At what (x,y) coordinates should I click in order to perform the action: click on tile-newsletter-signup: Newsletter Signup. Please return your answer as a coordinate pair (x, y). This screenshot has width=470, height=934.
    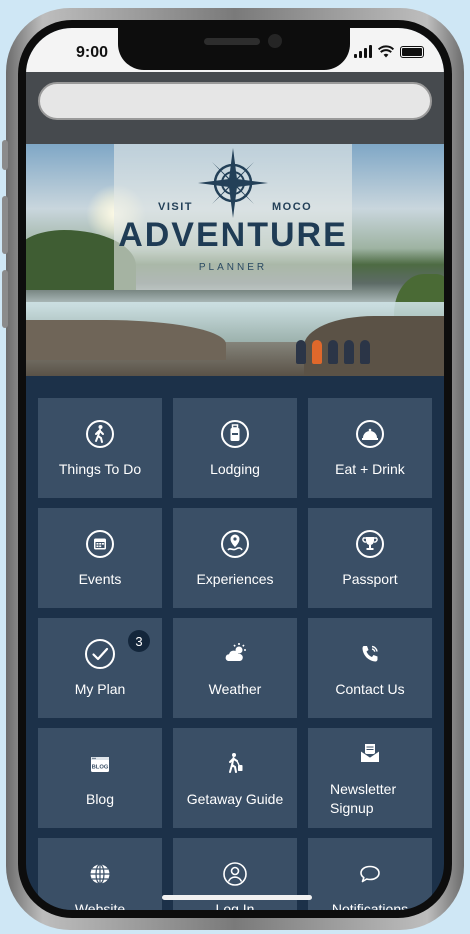
    Looking at the image, I should click on (370, 778).